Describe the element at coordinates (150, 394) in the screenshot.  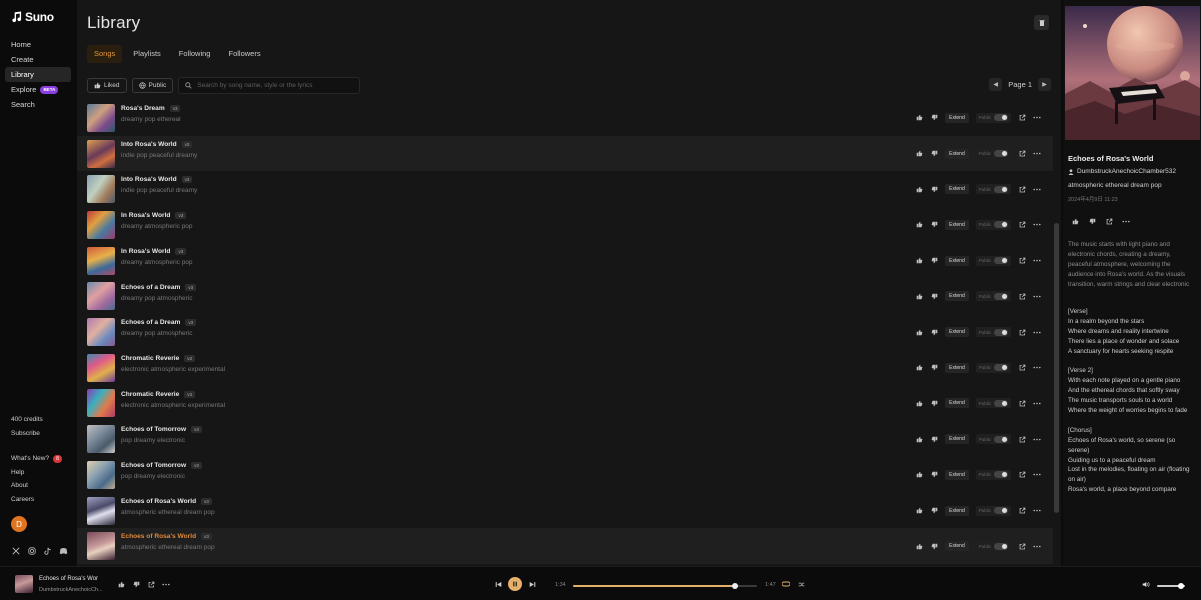
I see `song-title: Chromatic Reverie` at that location.